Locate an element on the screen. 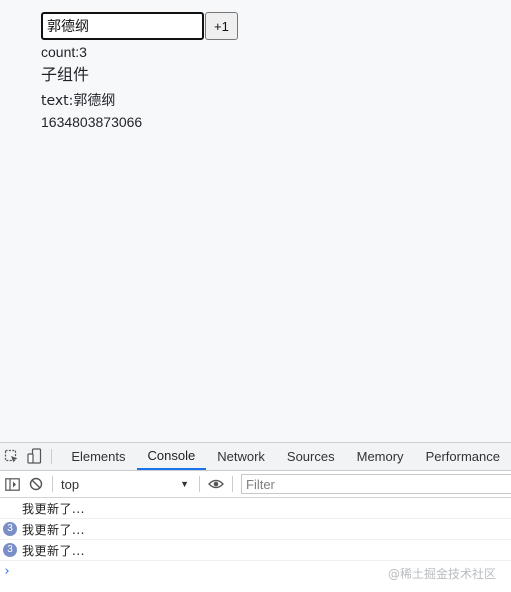 The height and width of the screenshot is (592, 511). clear-console-icon is located at coordinates (36, 484).